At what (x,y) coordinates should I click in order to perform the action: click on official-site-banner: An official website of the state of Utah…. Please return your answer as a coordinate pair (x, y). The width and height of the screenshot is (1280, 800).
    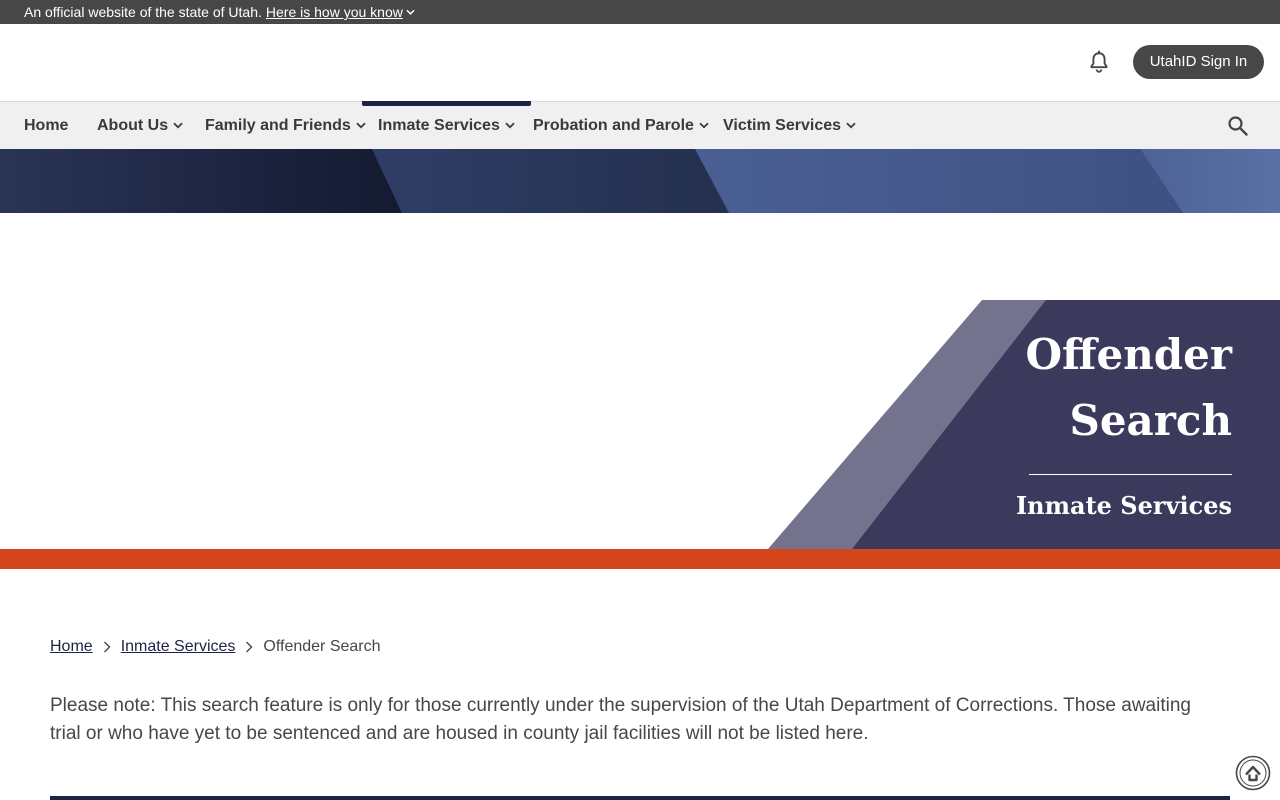
    Looking at the image, I should click on (640, 12).